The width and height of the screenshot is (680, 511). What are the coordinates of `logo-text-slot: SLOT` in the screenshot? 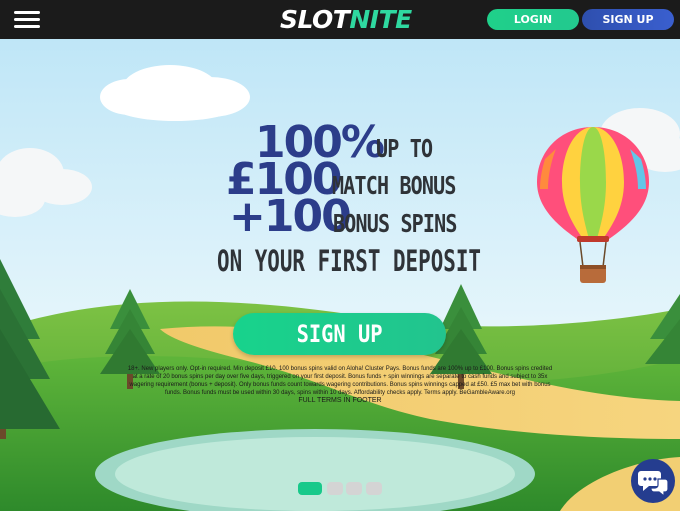 It's located at (315, 19).